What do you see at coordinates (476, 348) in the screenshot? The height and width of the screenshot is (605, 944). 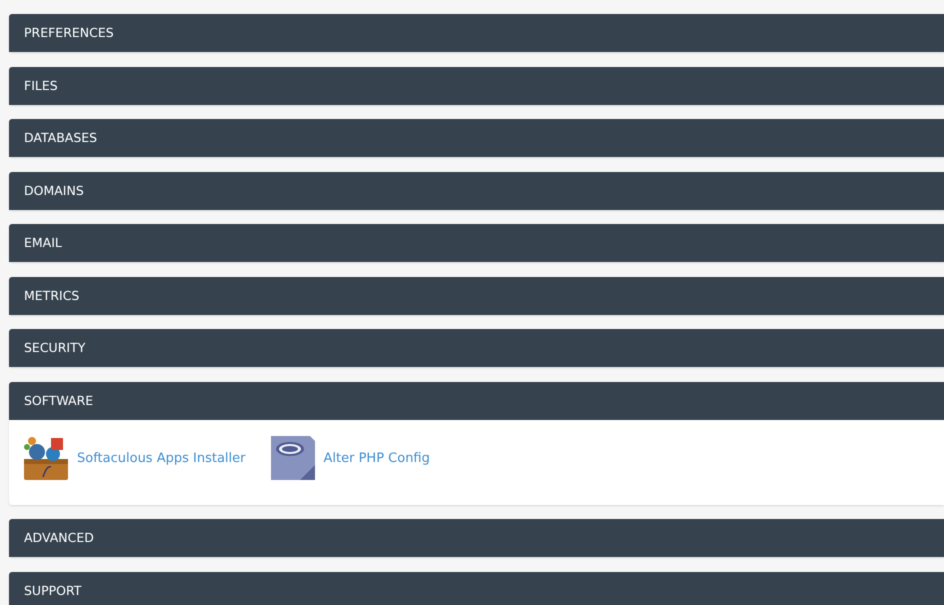 I see `section-header: SECURITY` at bounding box center [476, 348].